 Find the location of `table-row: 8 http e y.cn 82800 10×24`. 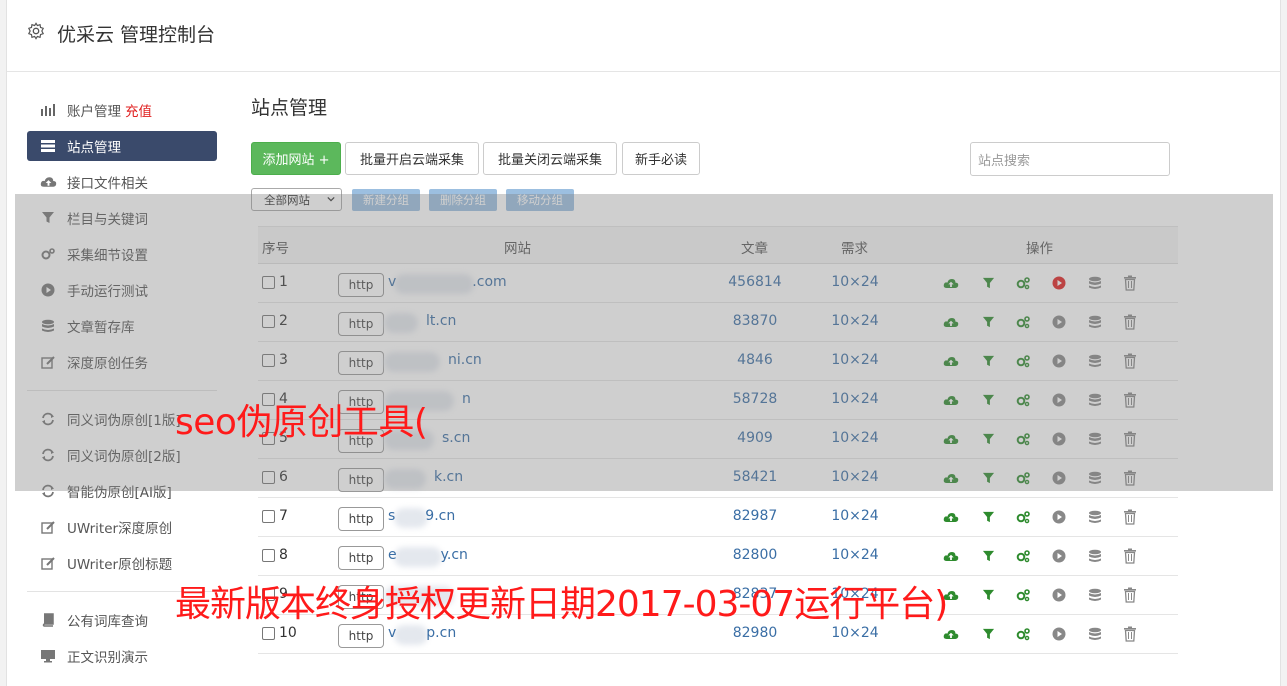

table-row: 8 http e y.cn 82800 10×24 is located at coordinates (718, 556).